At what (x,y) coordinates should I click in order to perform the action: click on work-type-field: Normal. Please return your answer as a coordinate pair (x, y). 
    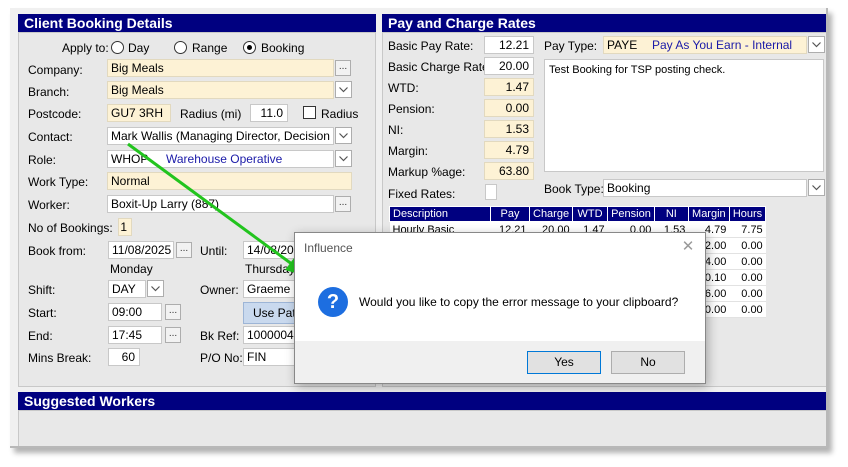
    Looking at the image, I should click on (229, 181).